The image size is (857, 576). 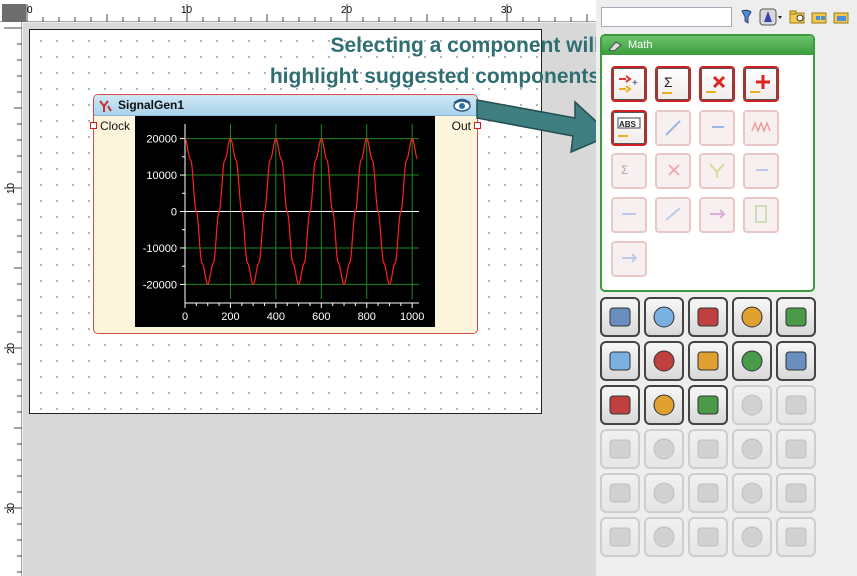 What do you see at coordinates (93, 125) in the screenshot?
I see `clock-input-port` at bounding box center [93, 125].